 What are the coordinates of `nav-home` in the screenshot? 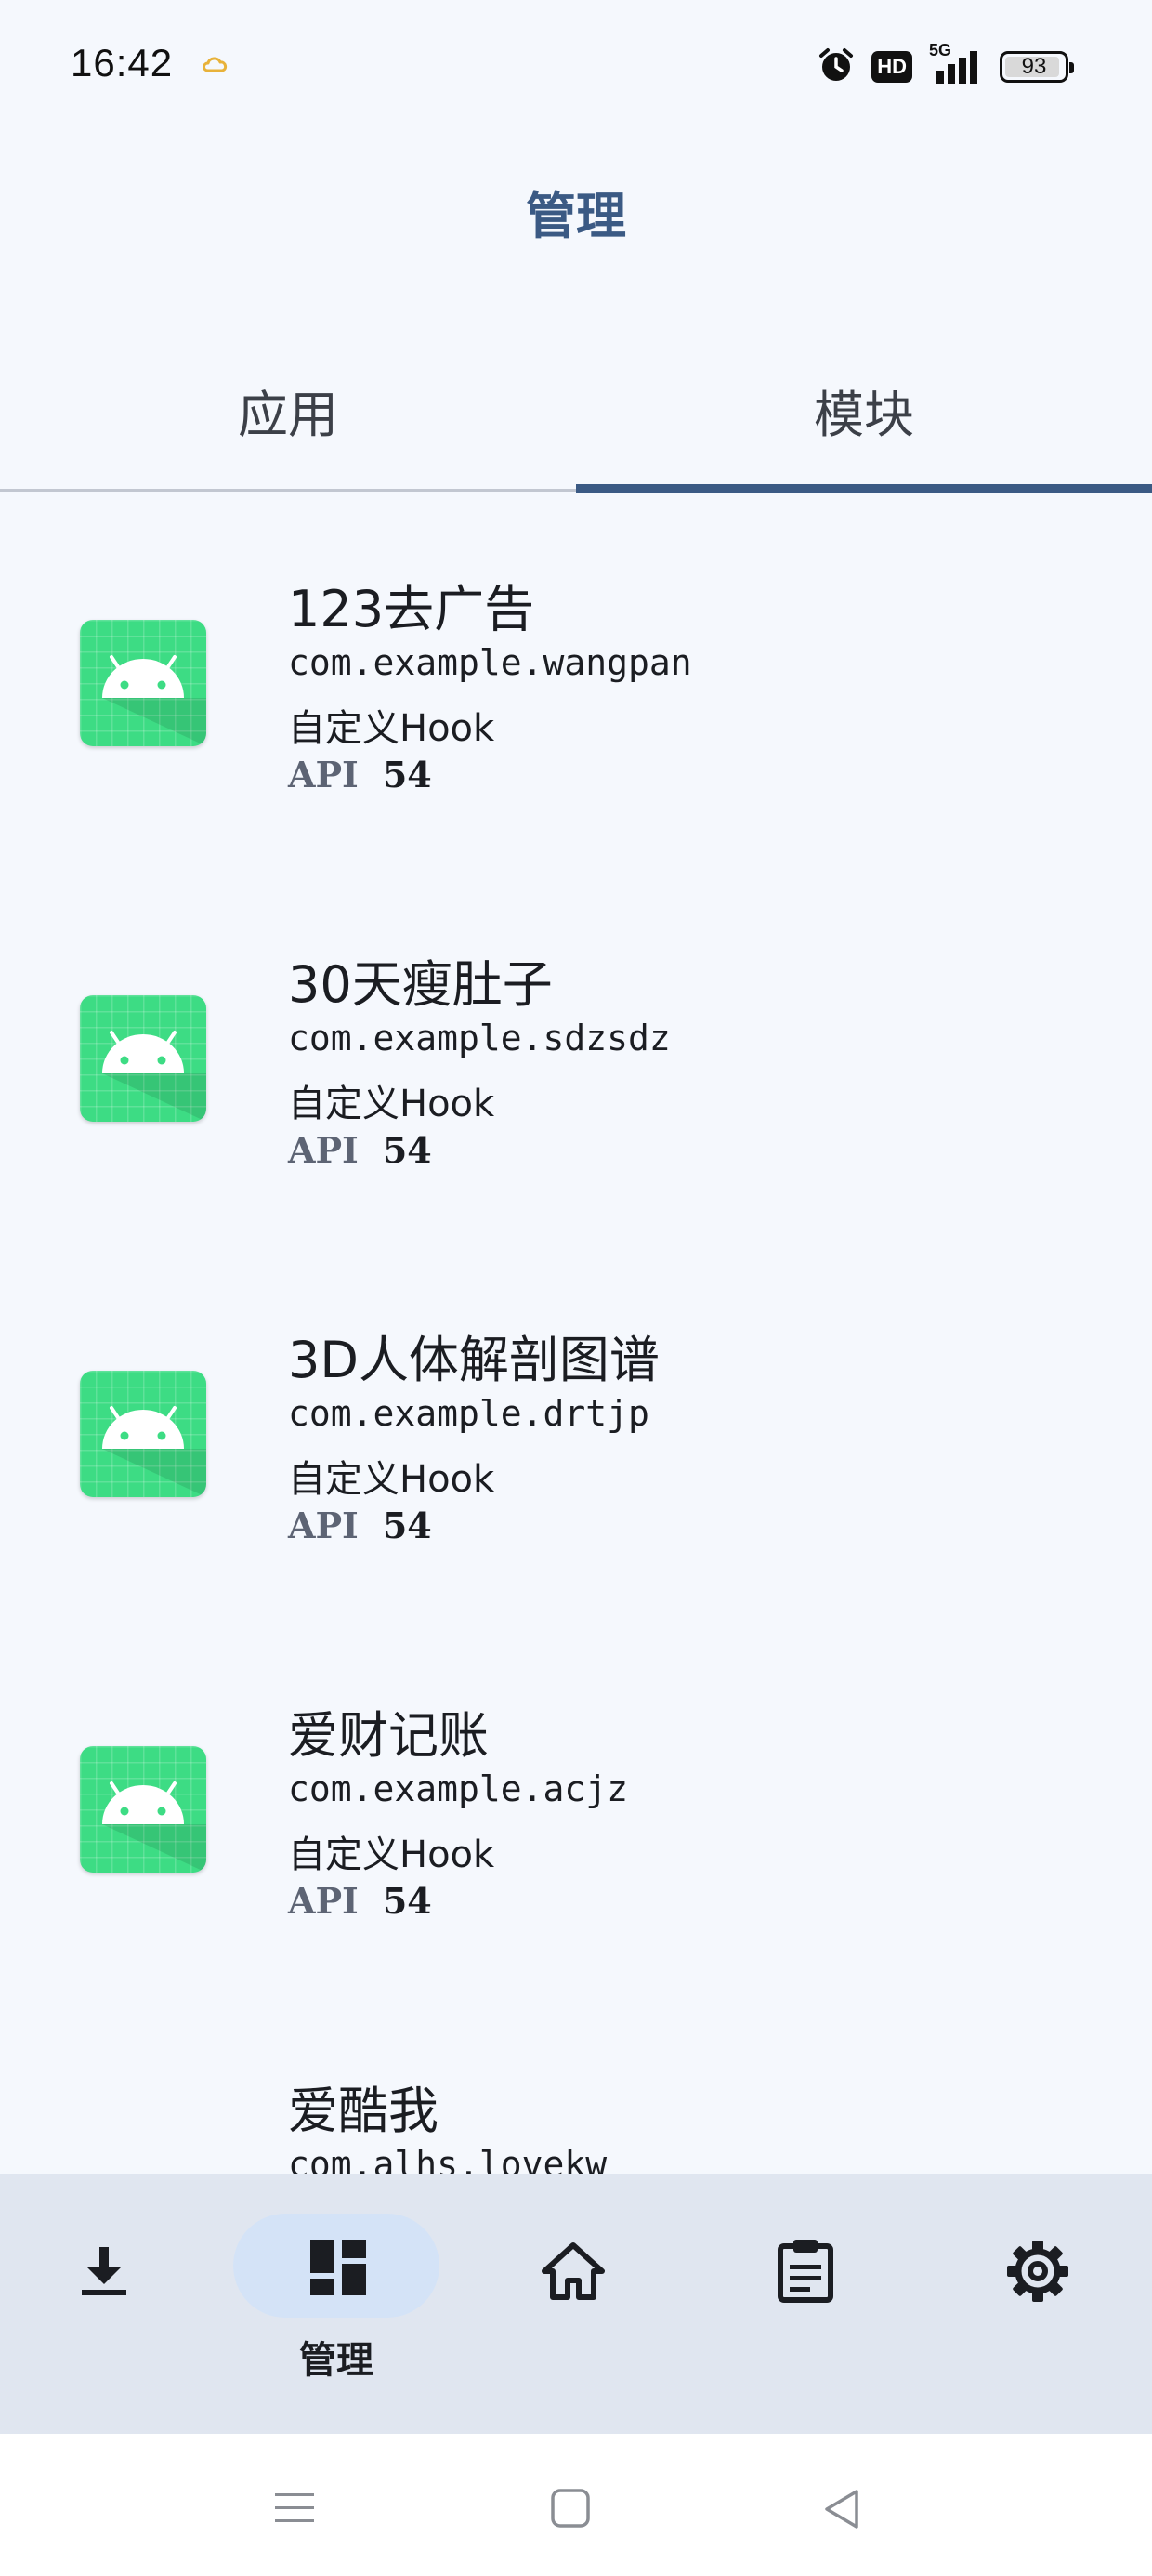 It's located at (576, 2304).